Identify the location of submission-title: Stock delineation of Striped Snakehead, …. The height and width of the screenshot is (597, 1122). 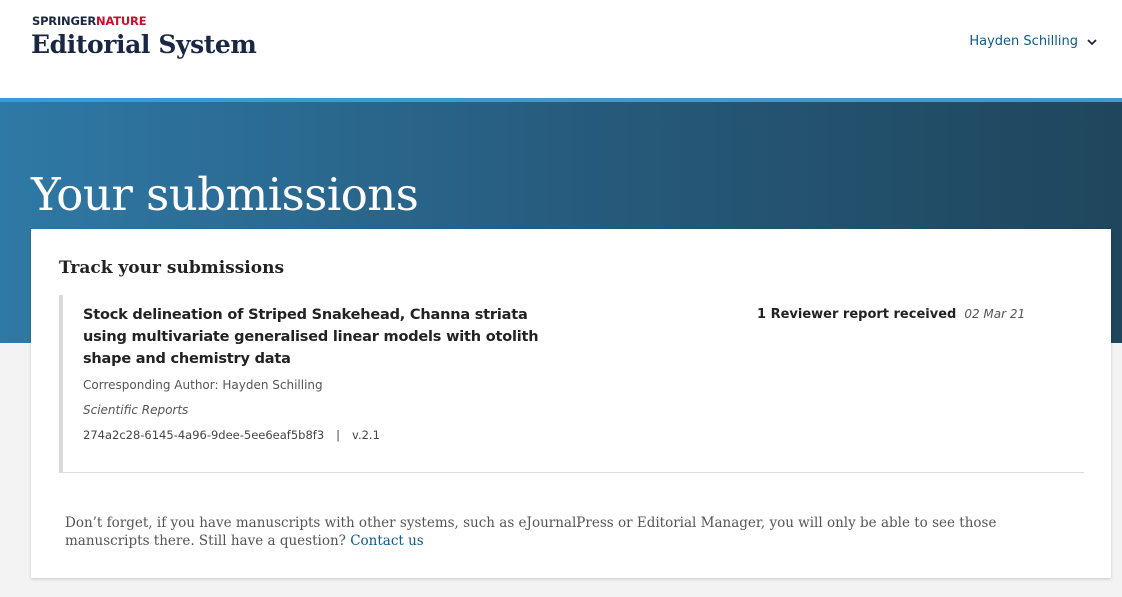
(318, 337).